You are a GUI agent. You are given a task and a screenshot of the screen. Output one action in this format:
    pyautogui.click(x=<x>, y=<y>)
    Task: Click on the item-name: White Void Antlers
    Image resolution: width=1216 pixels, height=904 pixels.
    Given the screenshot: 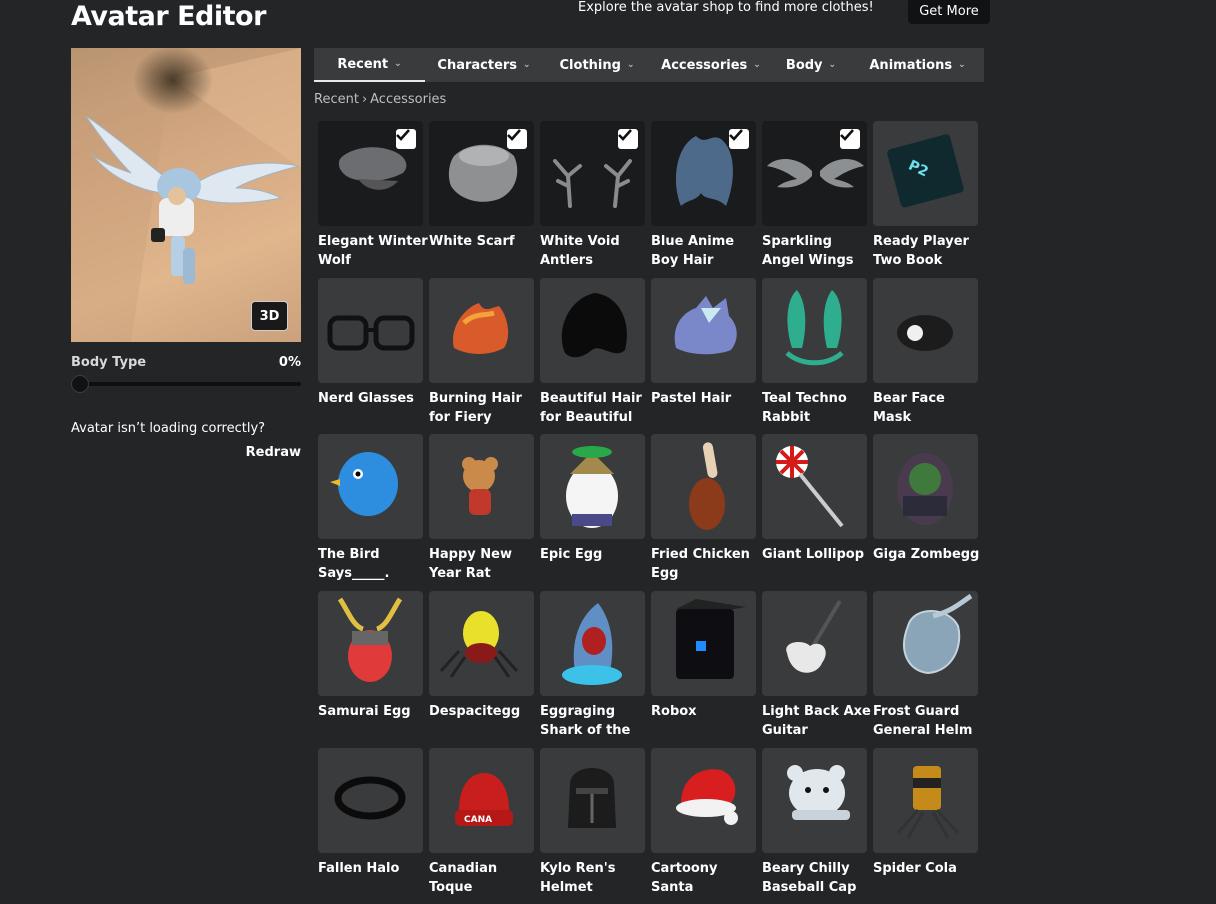 What is the action you would take?
    pyautogui.click(x=596, y=251)
    